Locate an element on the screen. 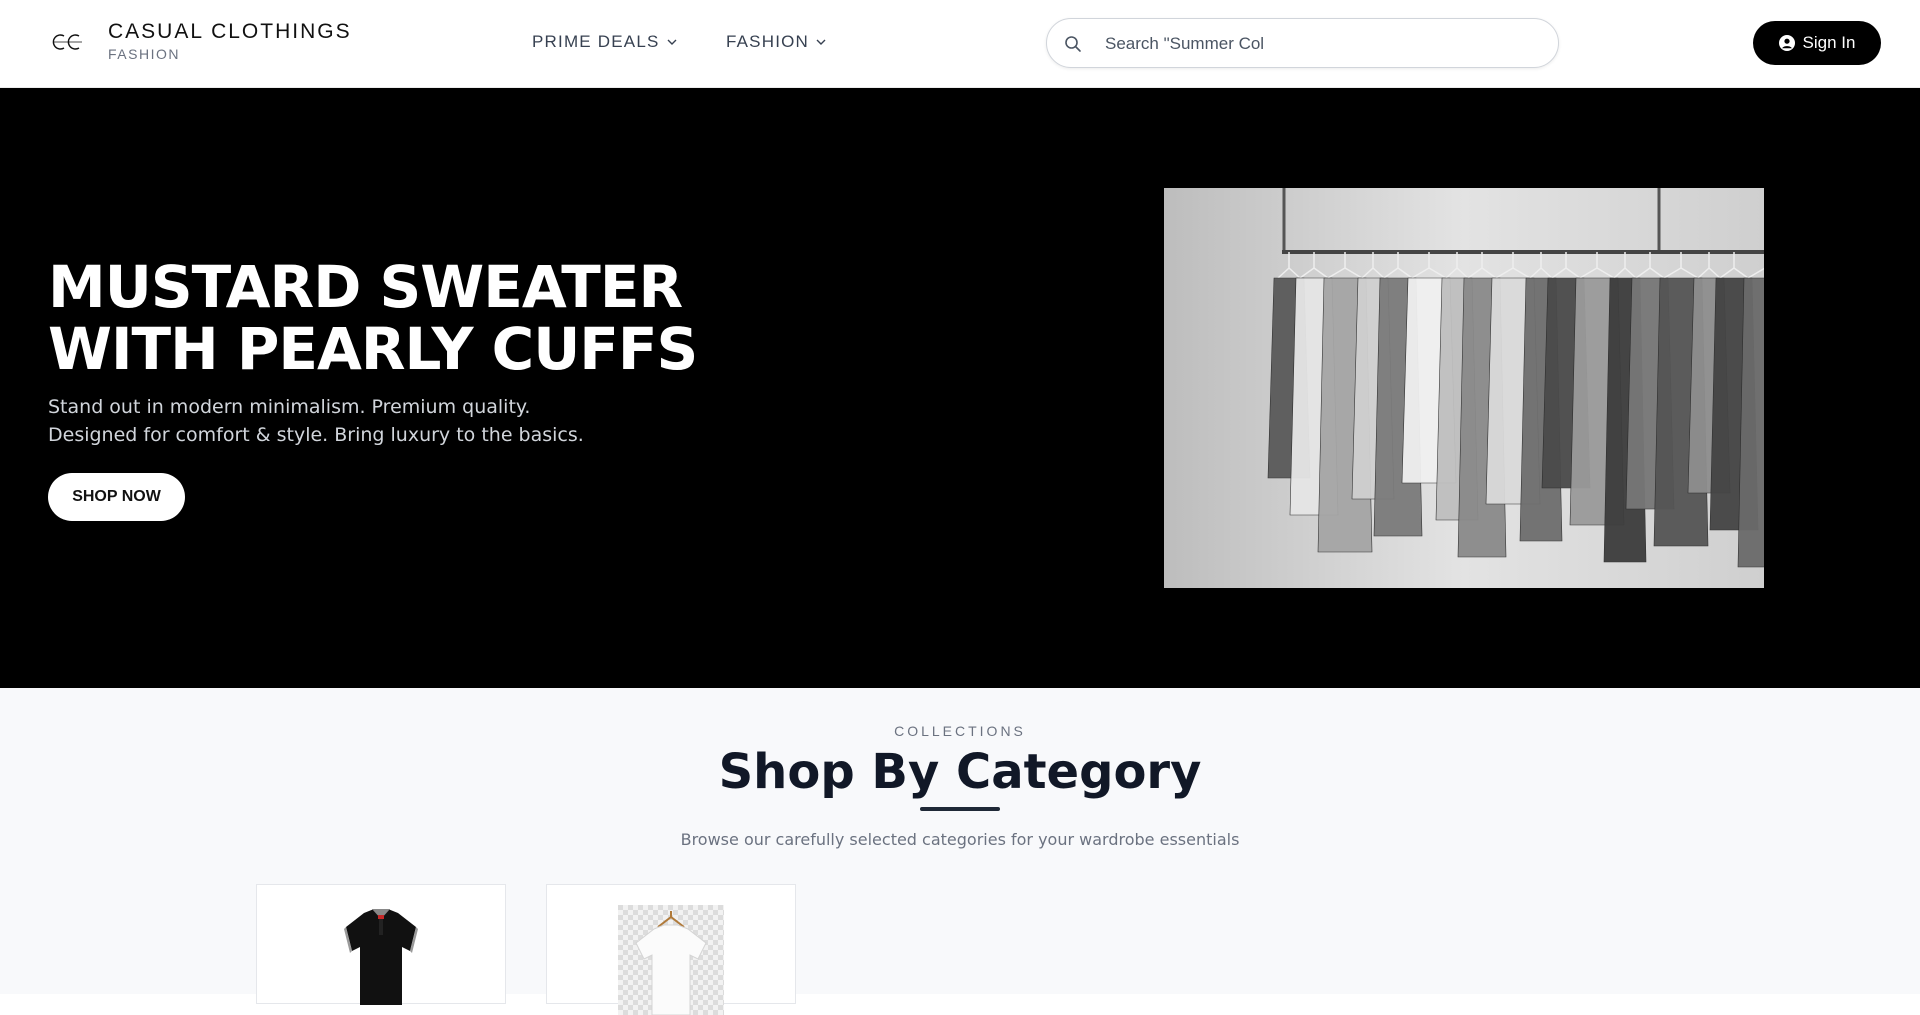 Image resolution: width=1920 pixels, height=1015 pixels. title-underline is located at coordinates (960, 809).